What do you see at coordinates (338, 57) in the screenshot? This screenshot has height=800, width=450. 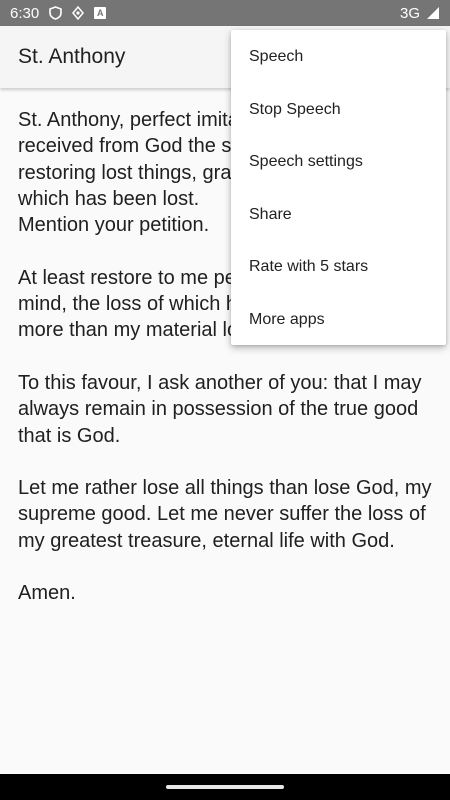 I see `menu-item-speech: Speech` at bounding box center [338, 57].